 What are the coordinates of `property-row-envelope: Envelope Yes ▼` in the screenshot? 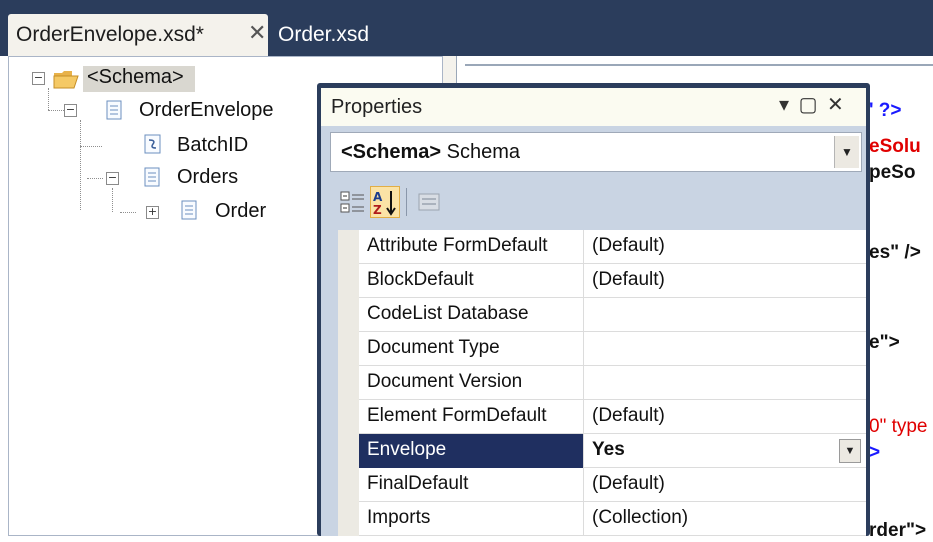 It's located at (612, 451).